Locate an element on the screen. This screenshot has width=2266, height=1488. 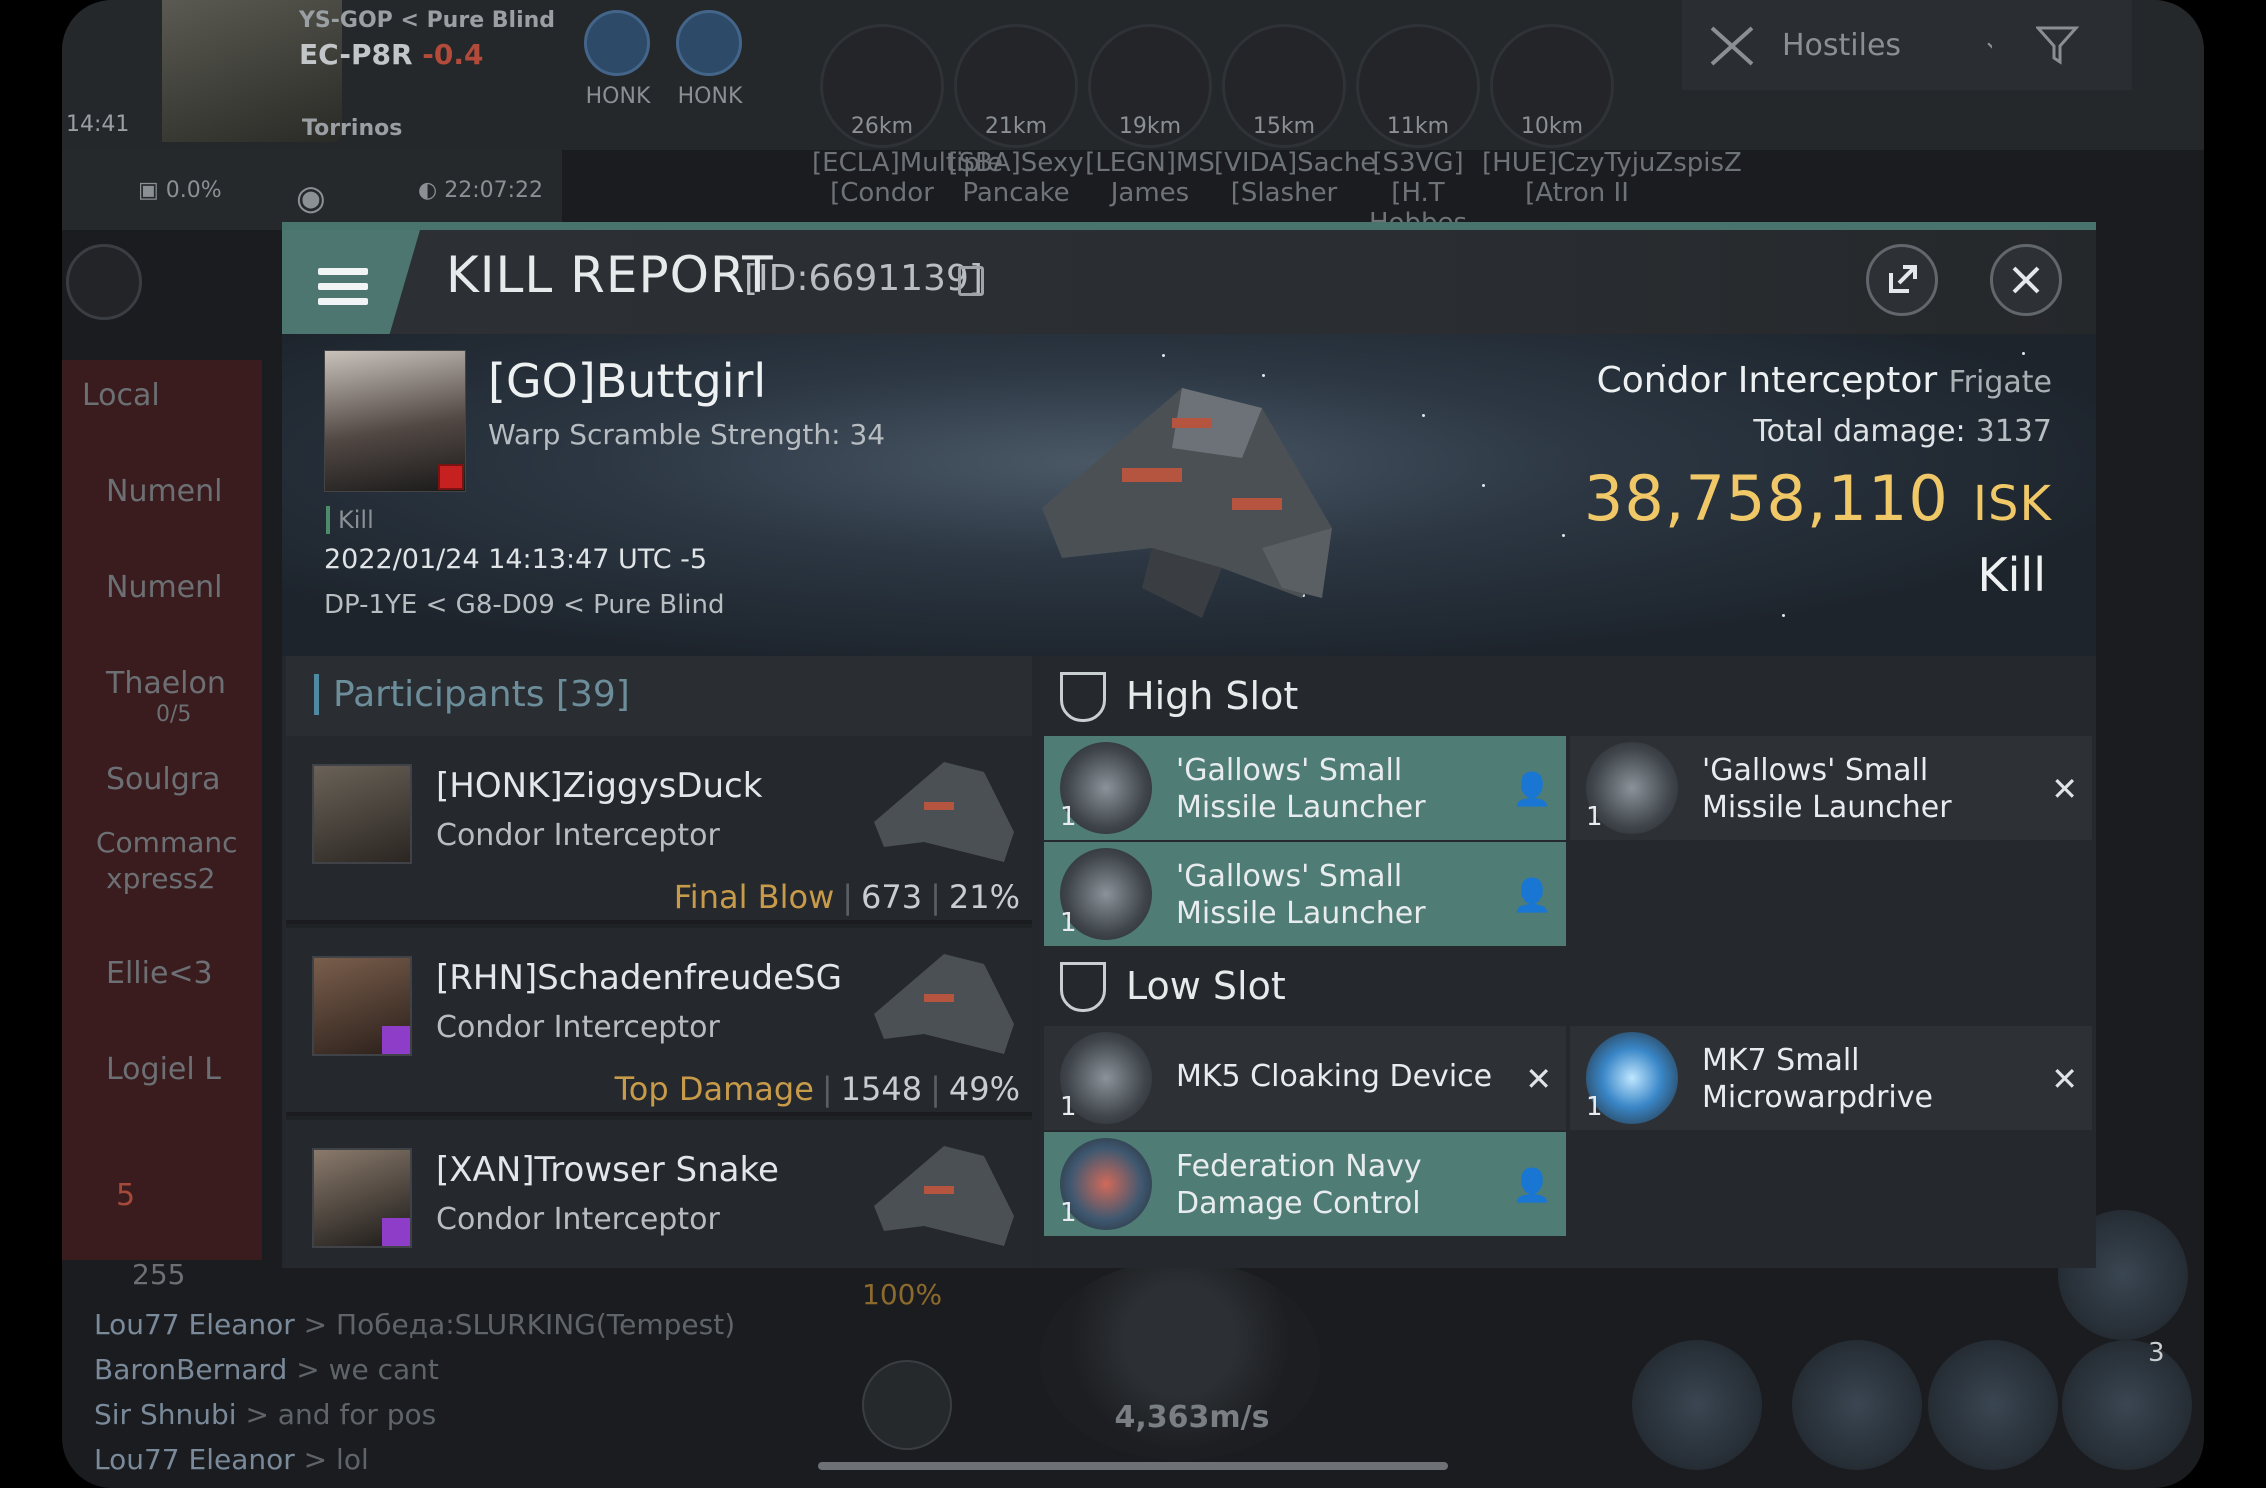
hostiles-label: Hostiles is located at coordinates (1842, 45).